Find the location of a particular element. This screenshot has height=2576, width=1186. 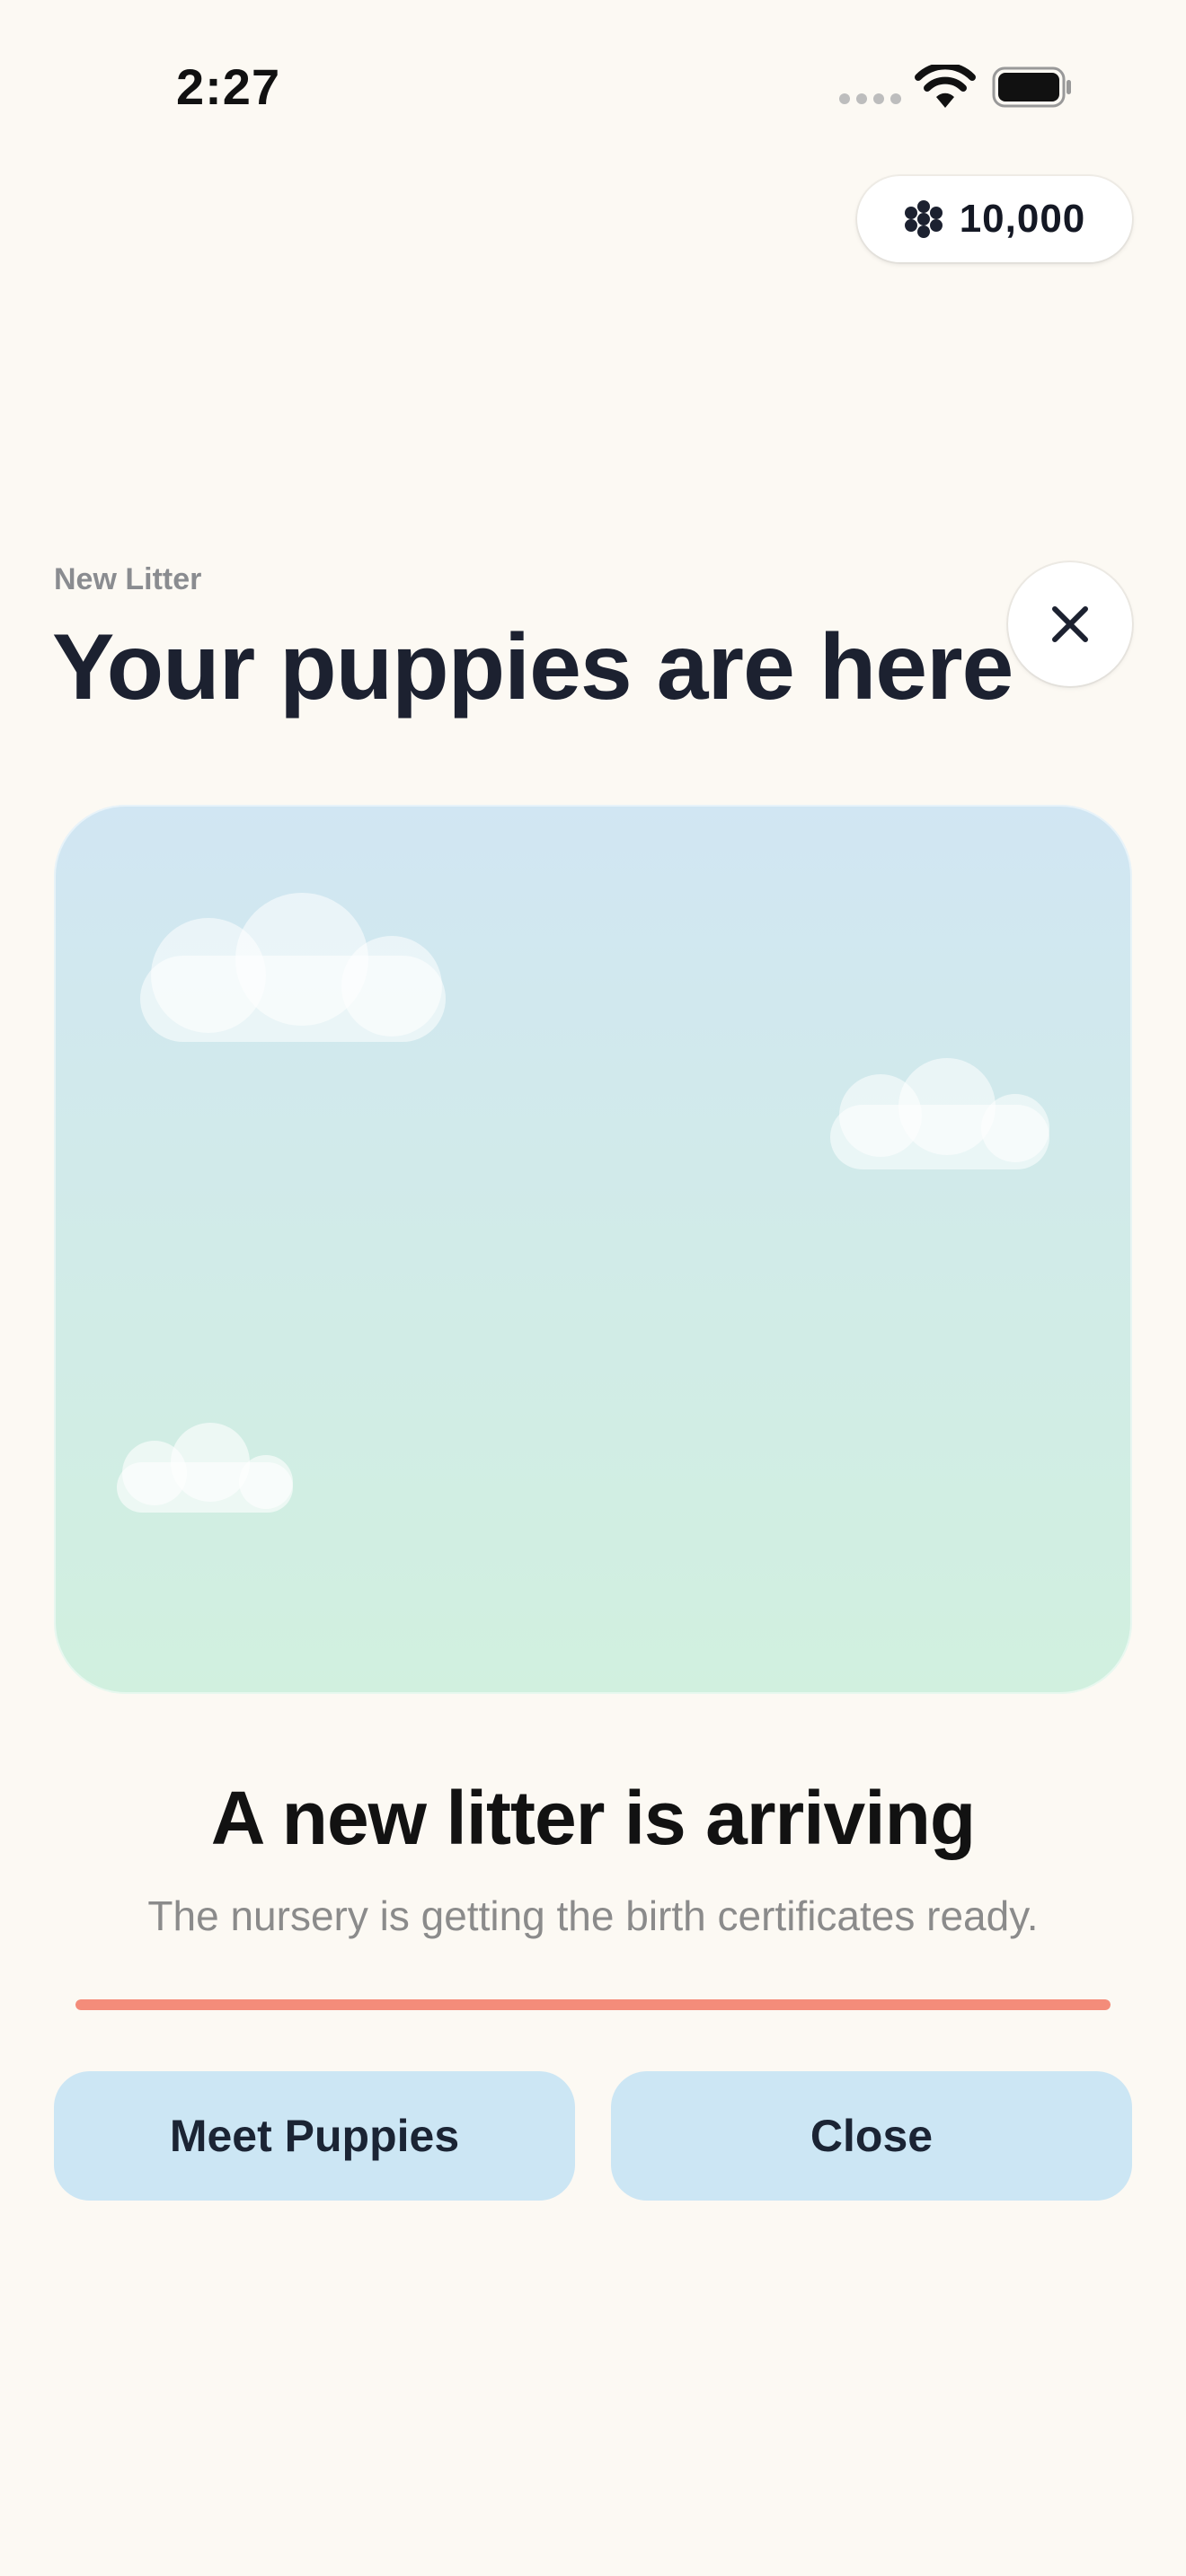

currency-amount: 10,000 is located at coordinates (1022, 219).